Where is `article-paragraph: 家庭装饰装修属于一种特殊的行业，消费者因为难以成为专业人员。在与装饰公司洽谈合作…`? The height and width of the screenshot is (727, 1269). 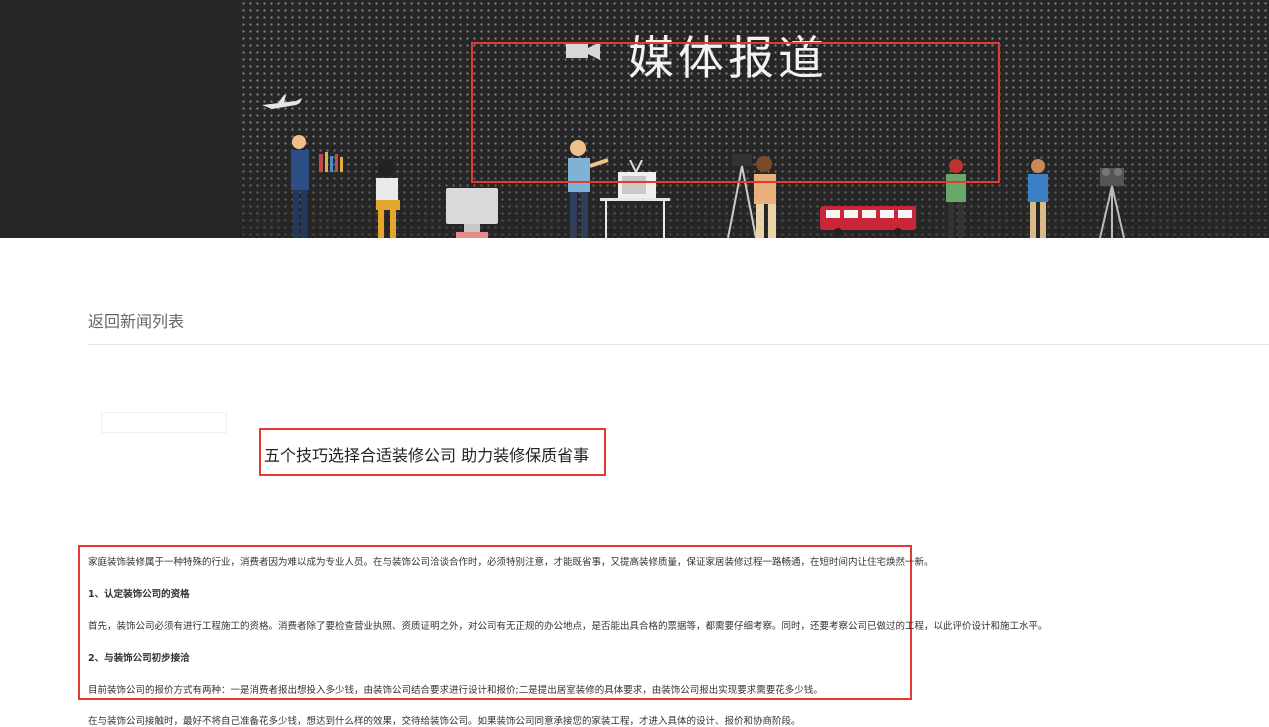
article-paragraph: 家庭装饰装修属于一种特殊的行业，消费者因为难以成为专业人员。在与装饰公司洽谈合作… is located at coordinates (511, 562).